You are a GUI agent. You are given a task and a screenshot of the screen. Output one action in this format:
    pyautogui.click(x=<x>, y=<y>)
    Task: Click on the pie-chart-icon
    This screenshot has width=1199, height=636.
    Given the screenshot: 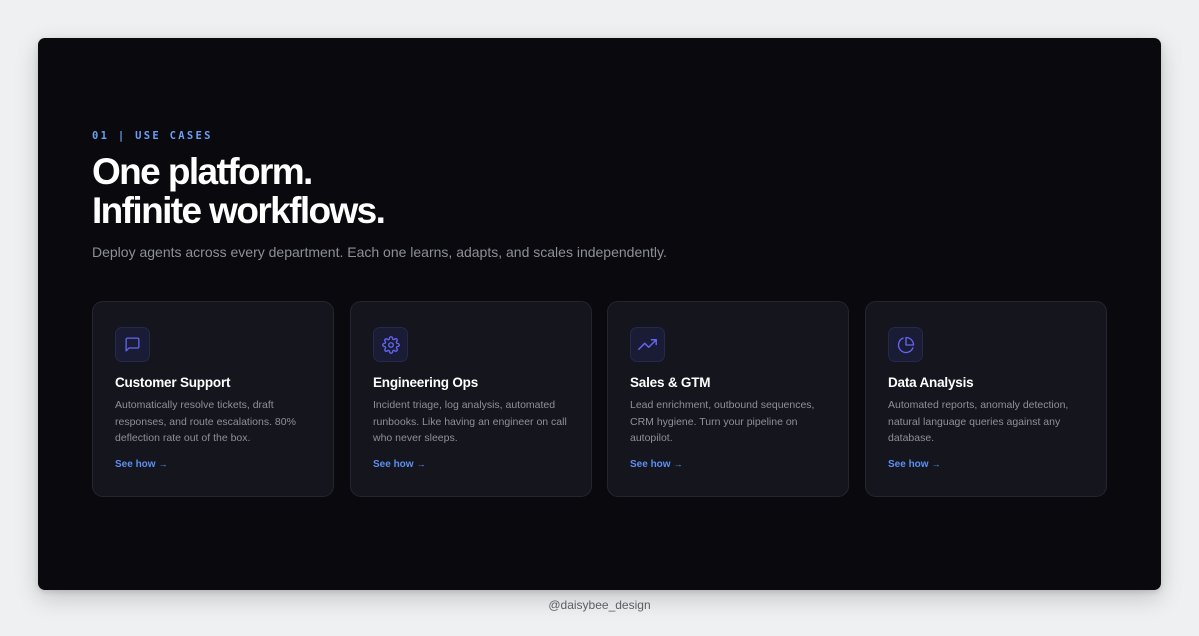 What is the action you would take?
    pyautogui.click(x=905, y=344)
    